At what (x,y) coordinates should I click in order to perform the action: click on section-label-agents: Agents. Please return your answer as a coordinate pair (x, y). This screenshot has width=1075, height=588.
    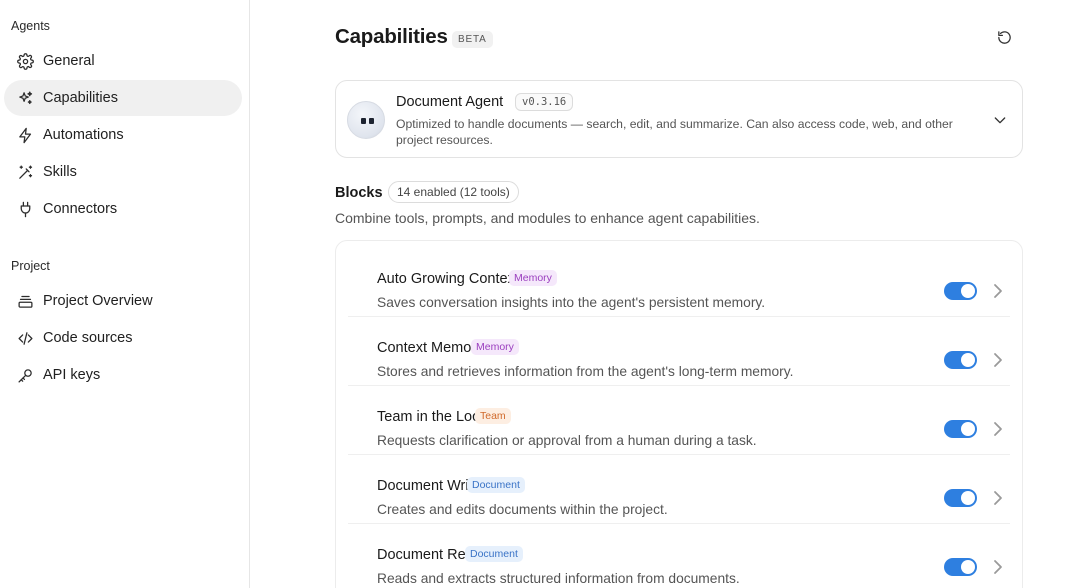
    Looking at the image, I should click on (30, 26).